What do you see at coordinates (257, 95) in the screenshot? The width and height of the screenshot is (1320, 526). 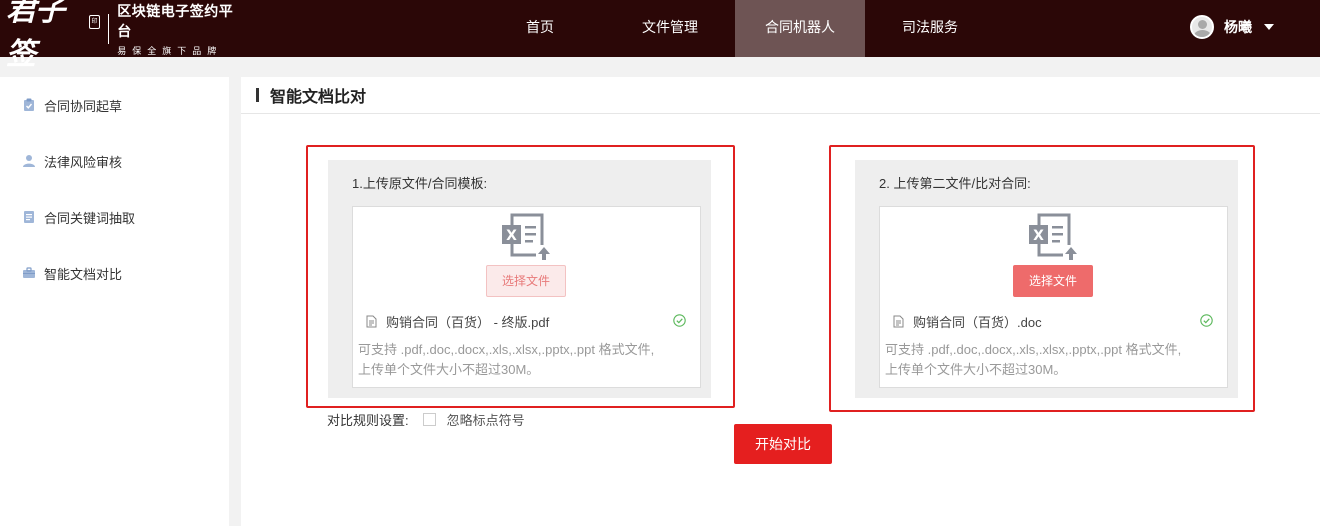 I see `title-accent-bar` at bounding box center [257, 95].